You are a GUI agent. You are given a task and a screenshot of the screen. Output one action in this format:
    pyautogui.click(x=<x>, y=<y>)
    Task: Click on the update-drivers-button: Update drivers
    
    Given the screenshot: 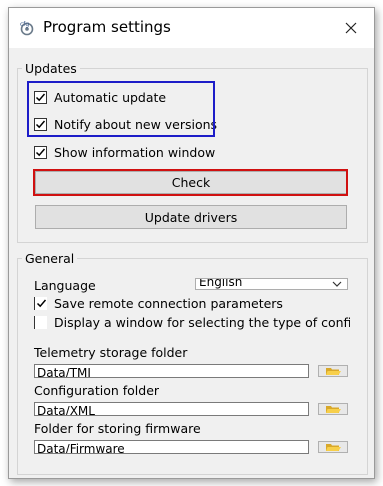 What is the action you would take?
    pyautogui.click(x=191, y=217)
    